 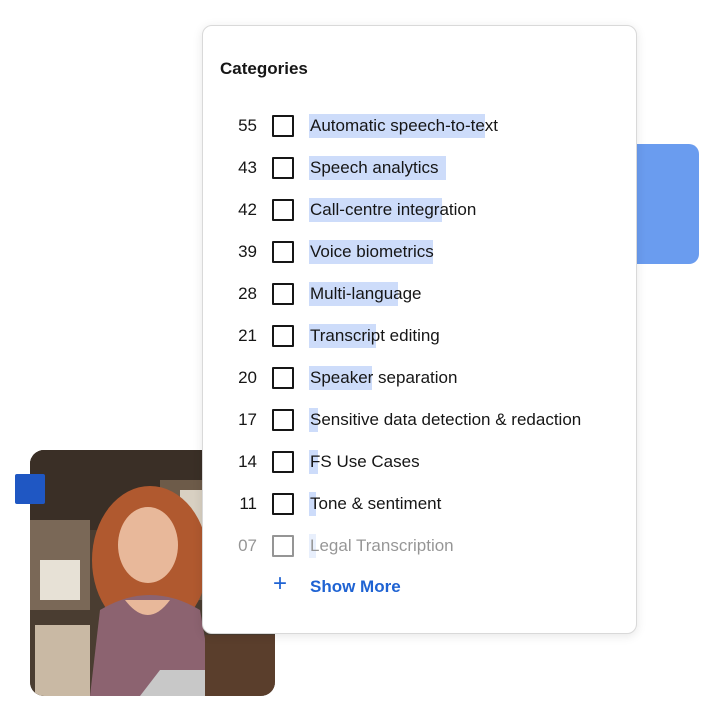 I want to click on category-row: 39 Voice biometrics, so click(x=420, y=252).